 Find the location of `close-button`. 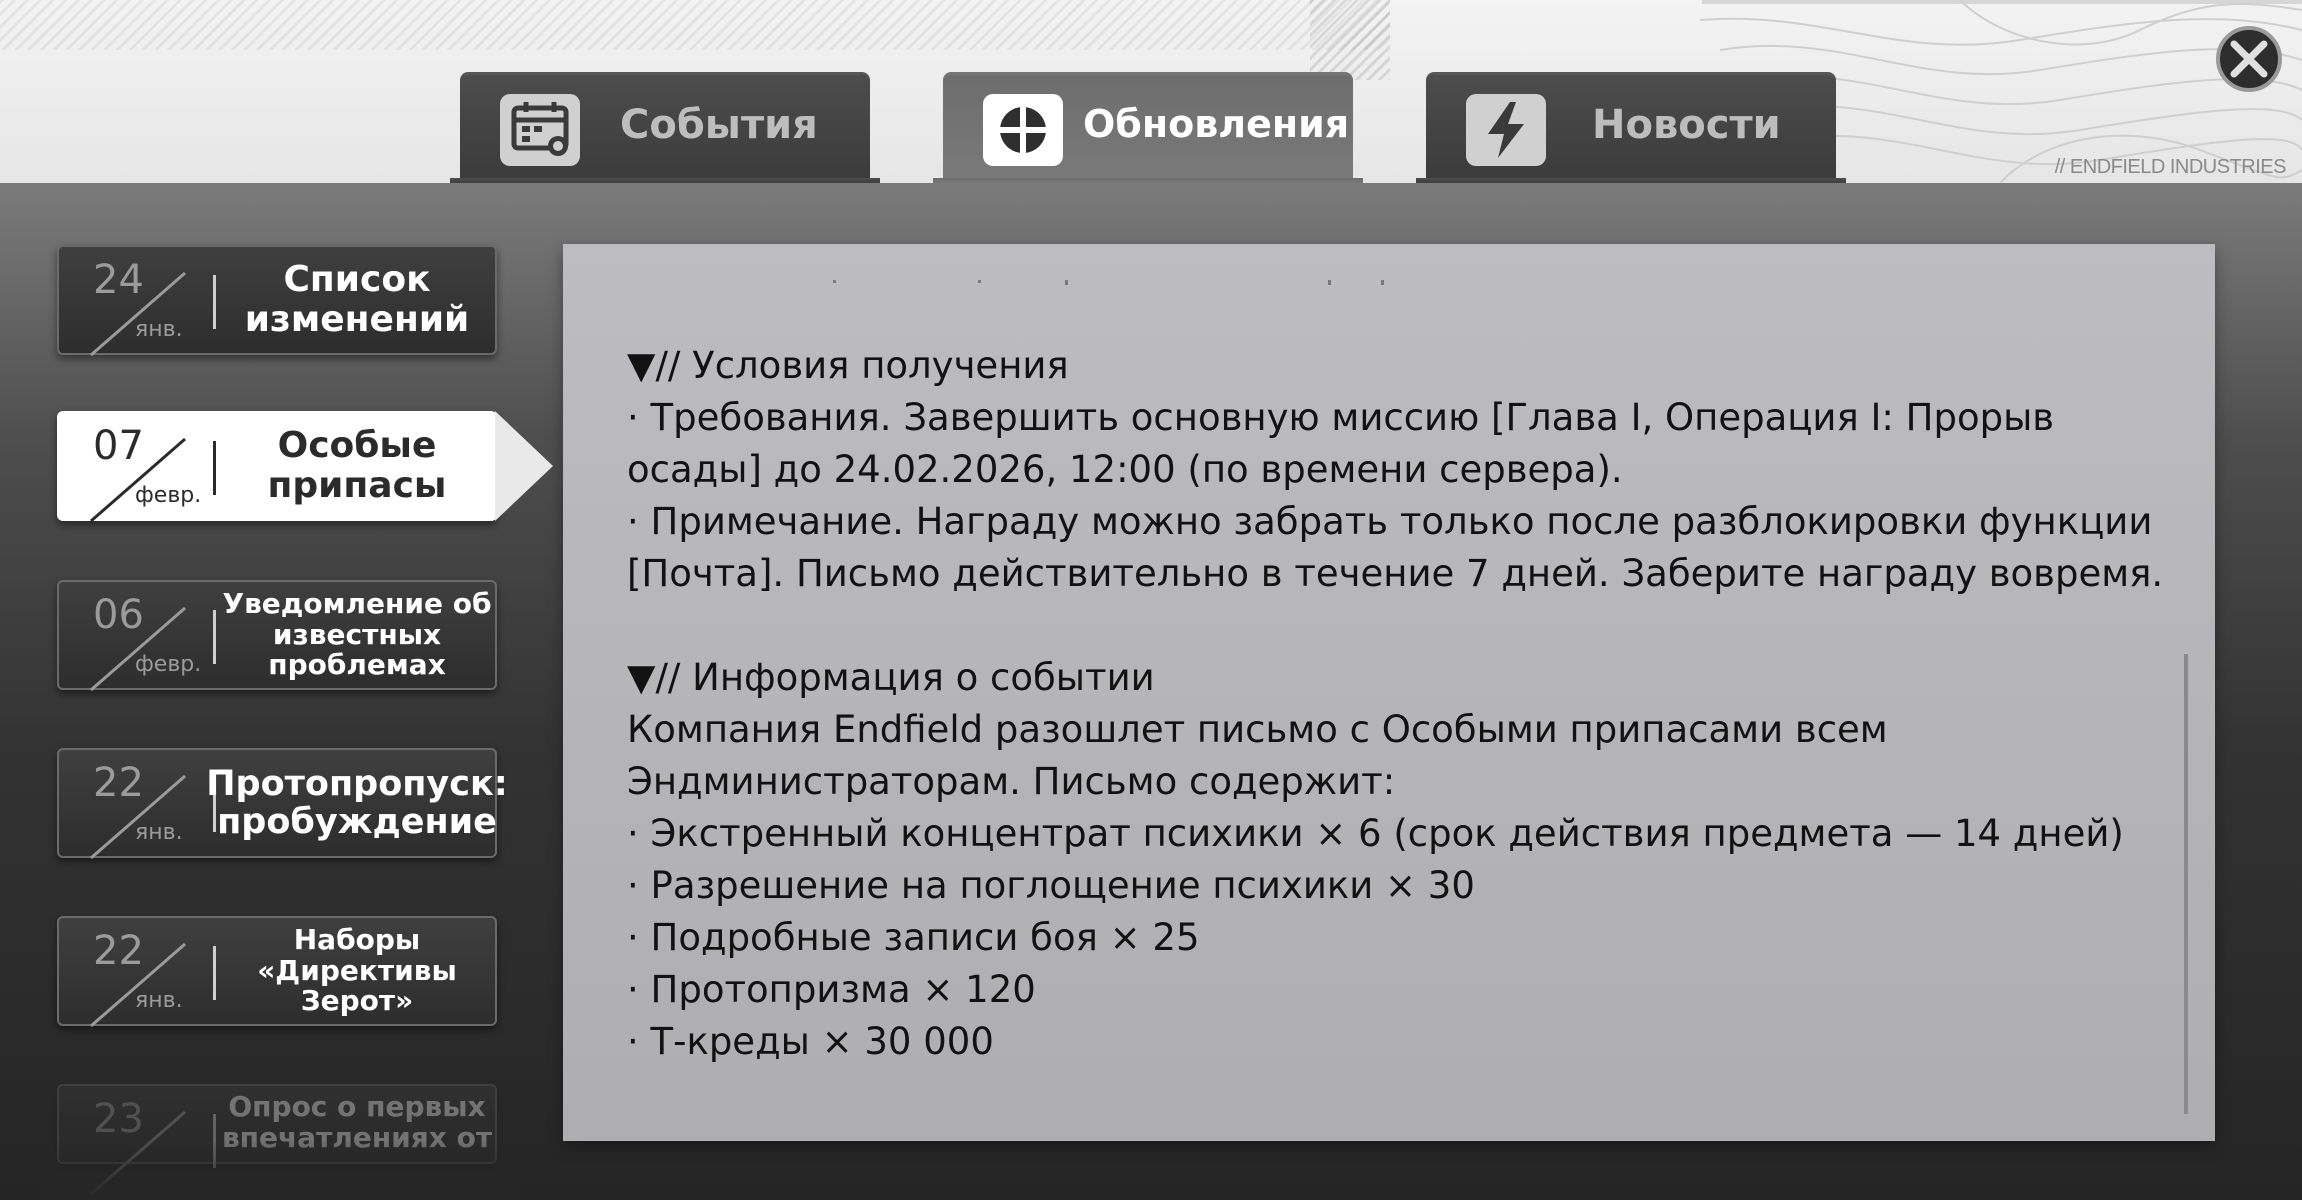

close-button is located at coordinates (2249, 59).